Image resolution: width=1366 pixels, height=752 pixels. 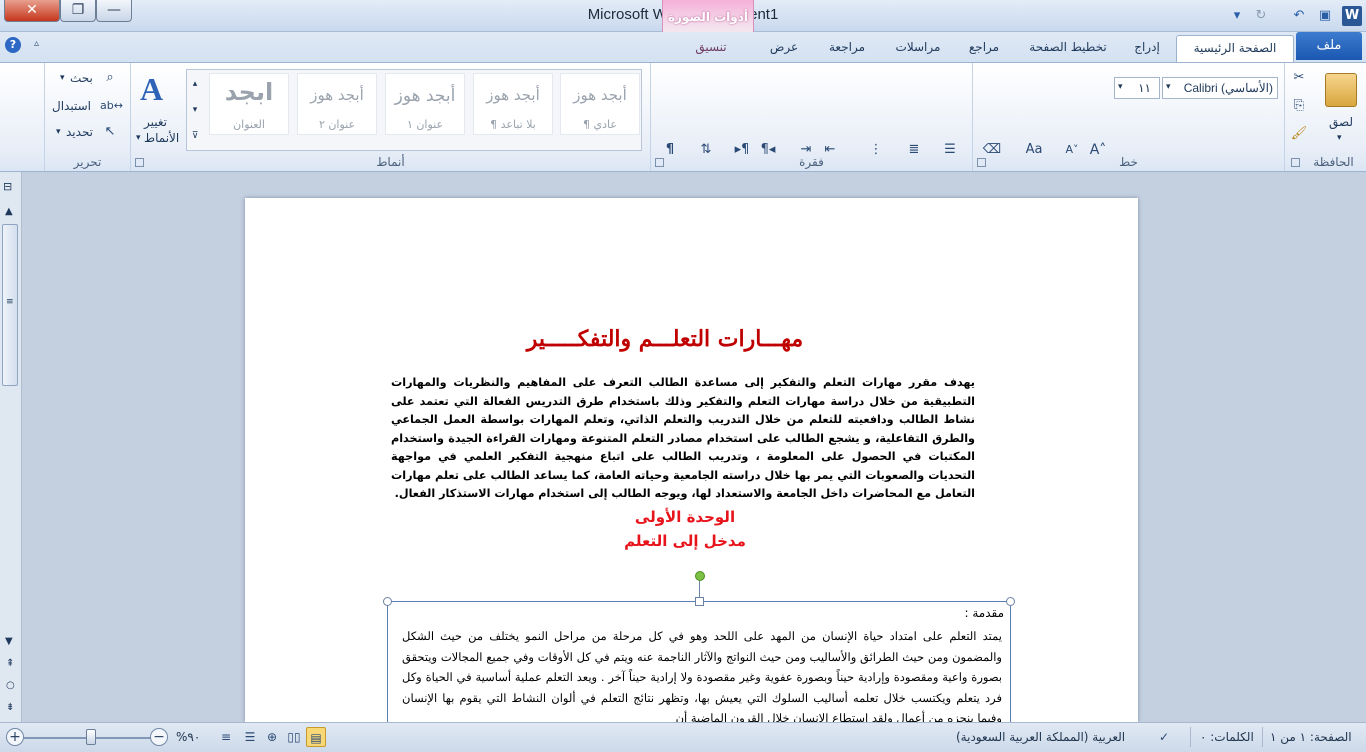 I want to click on ribbon-collapse-icon: ▵, so click(x=36, y=43).